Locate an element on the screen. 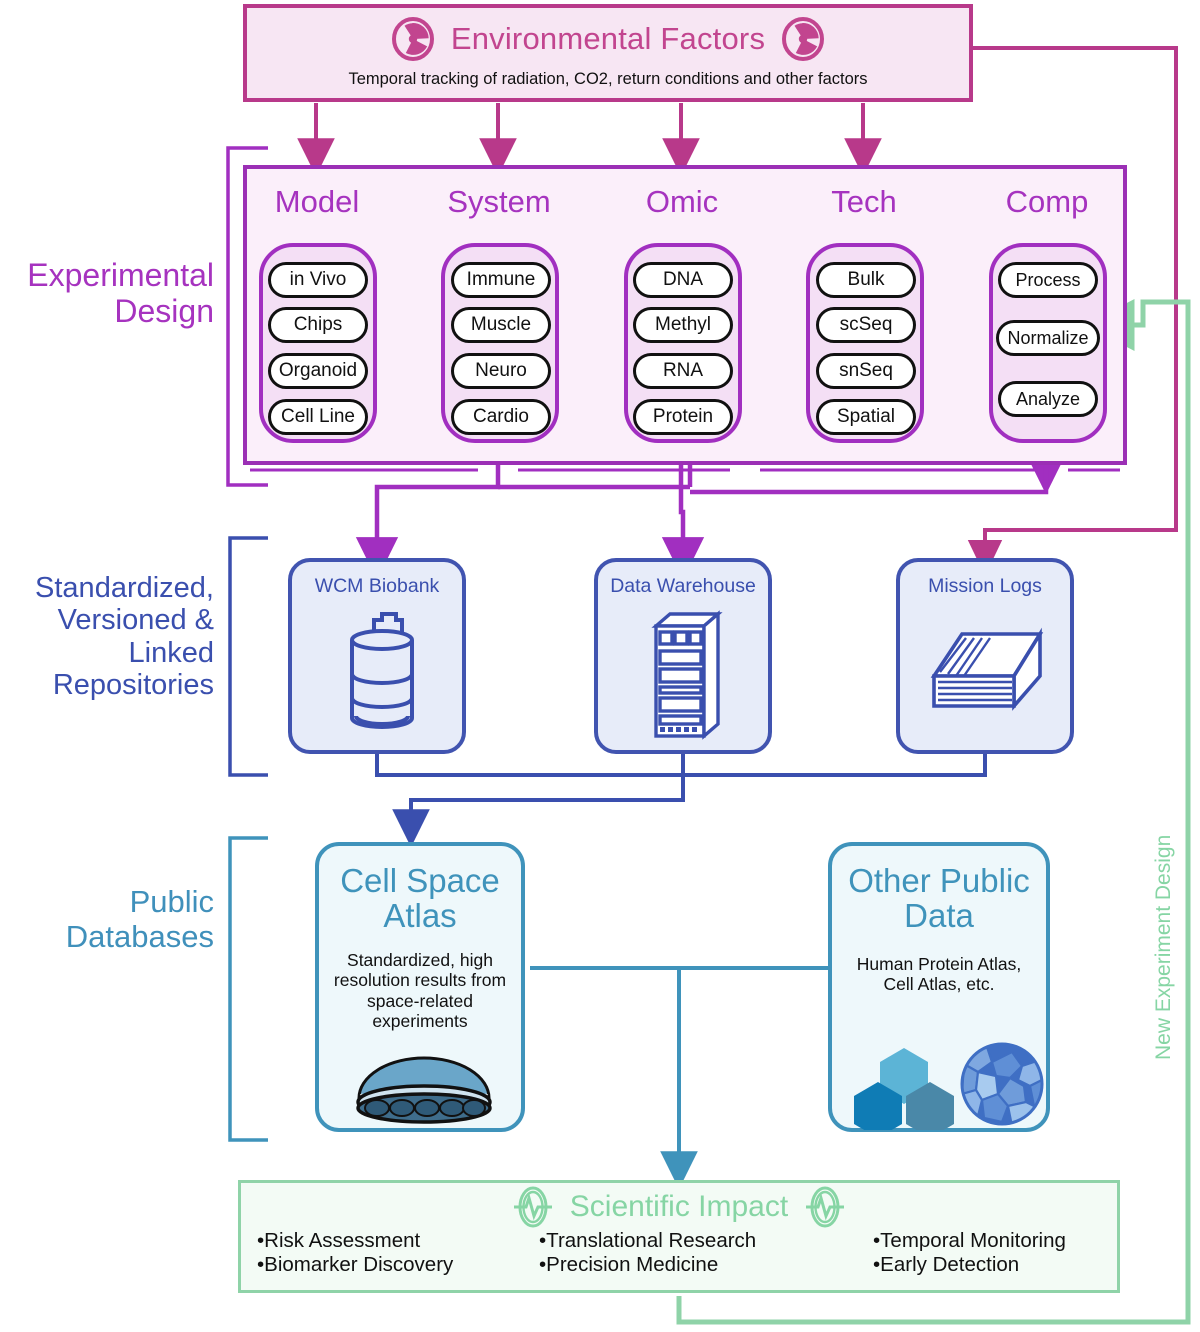 The height and width of the screenshot is (1332, 1200). scientific-impact-item: •Biomarker Discovery is located at coordinates (355, 1264).